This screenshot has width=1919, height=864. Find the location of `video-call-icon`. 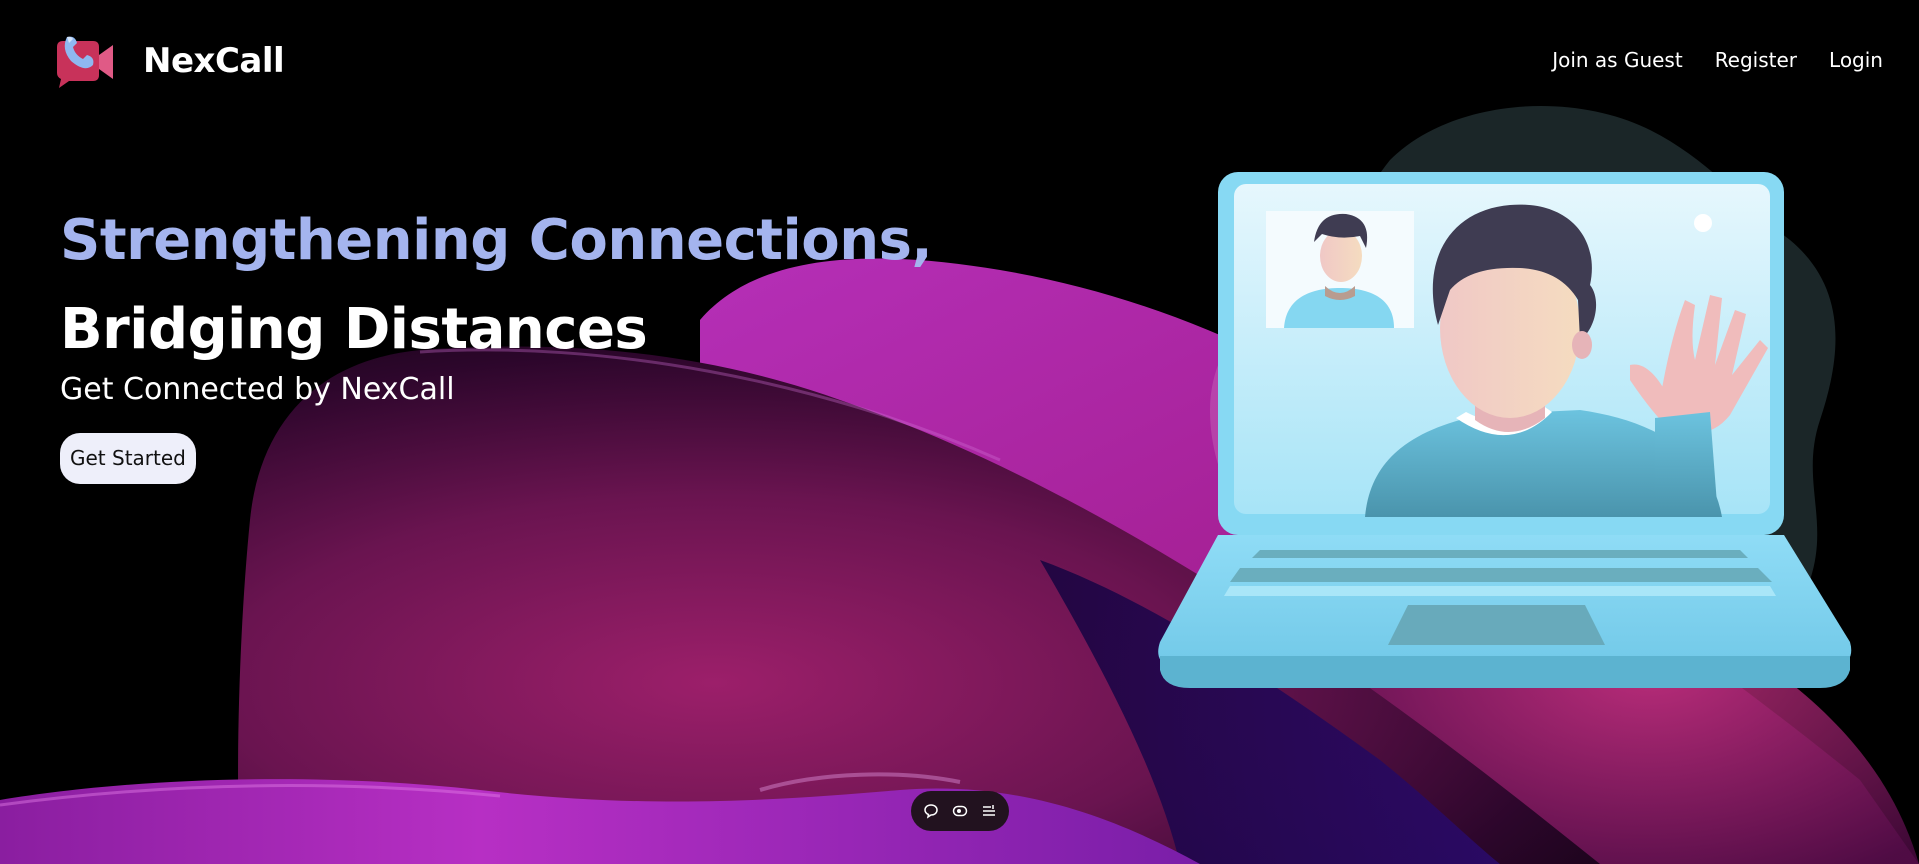

video-call-icon is located at coordinates (85, 62).